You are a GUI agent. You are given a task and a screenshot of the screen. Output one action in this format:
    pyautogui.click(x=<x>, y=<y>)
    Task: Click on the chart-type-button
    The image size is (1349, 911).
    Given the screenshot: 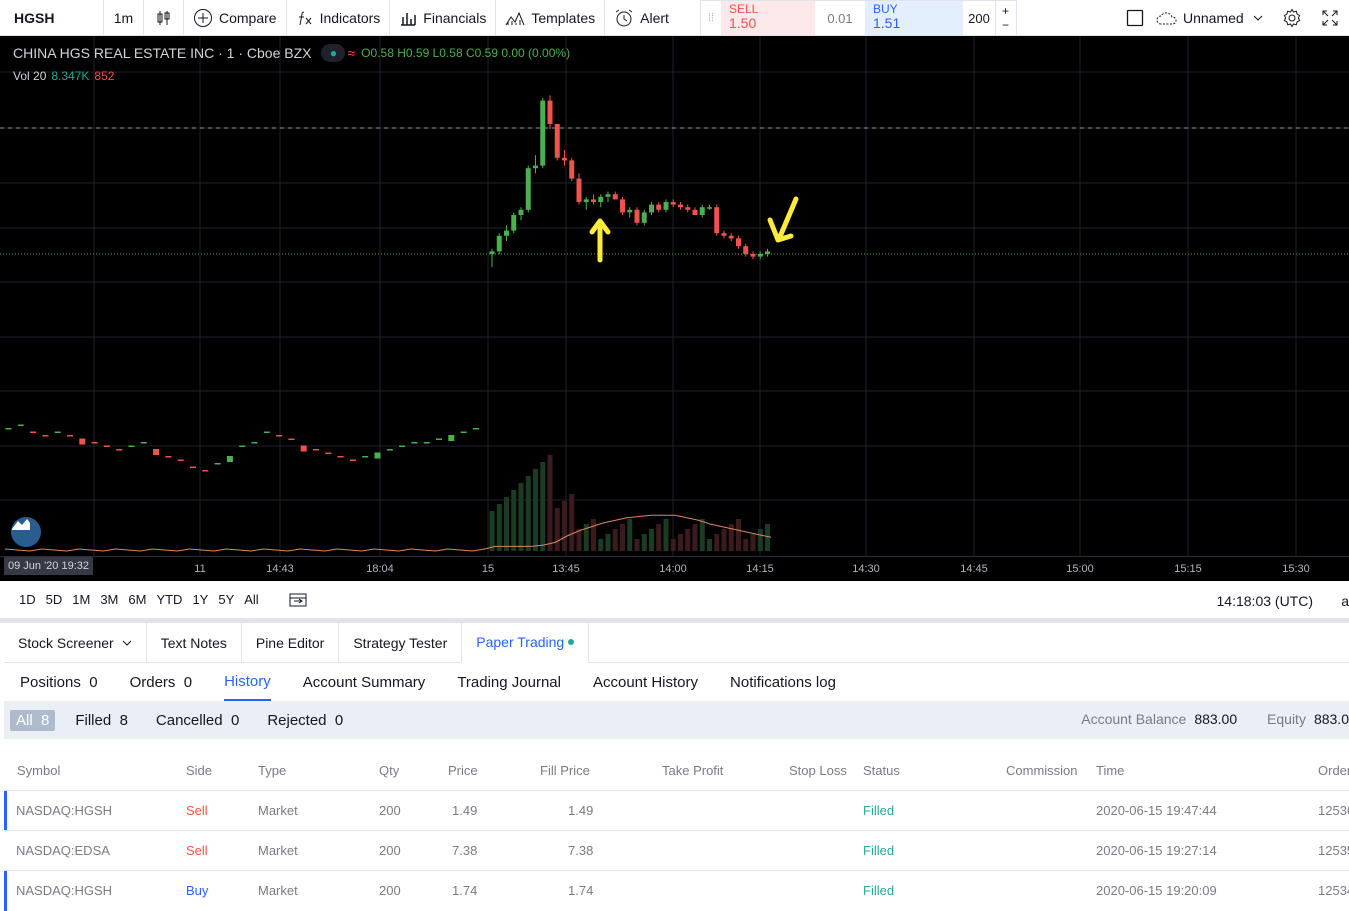 What is the action you would take?
    pyautogui.click(x=164, y=18)
    